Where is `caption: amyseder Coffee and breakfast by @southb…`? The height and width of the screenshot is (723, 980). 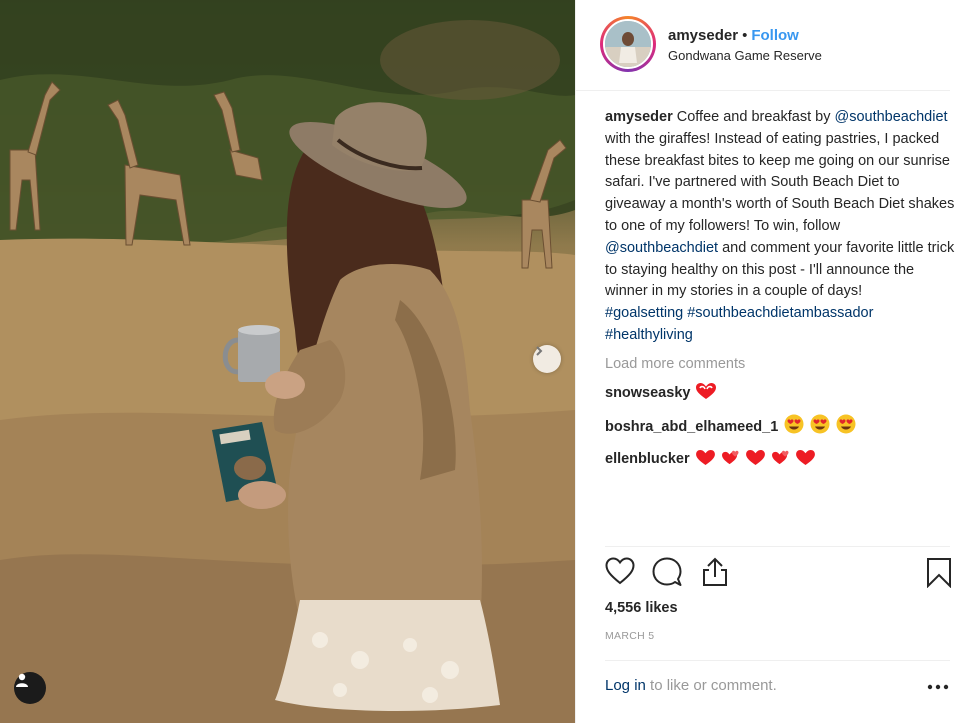 caption: amyseder Coffee and breakfast by @southb… is located at coordinates (780, 227).